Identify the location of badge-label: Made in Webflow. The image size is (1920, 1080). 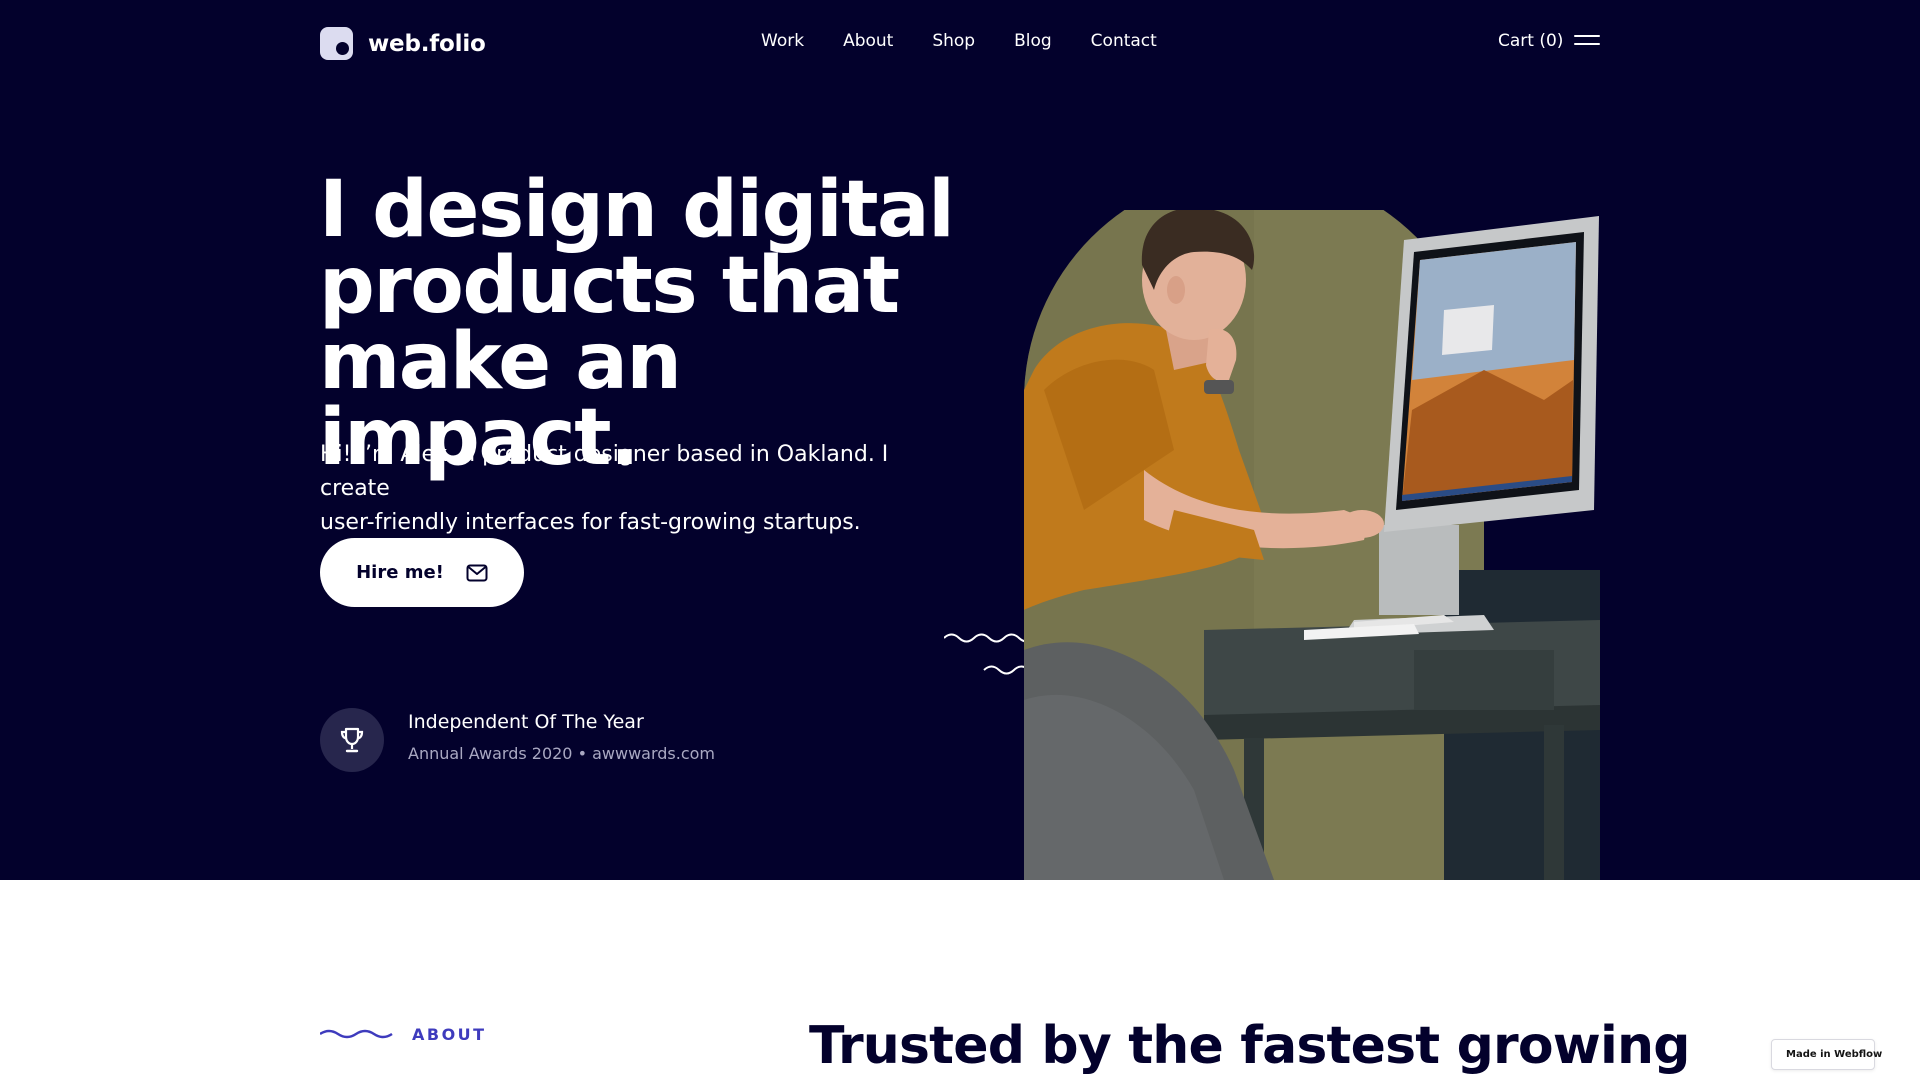
(1834, 1054).